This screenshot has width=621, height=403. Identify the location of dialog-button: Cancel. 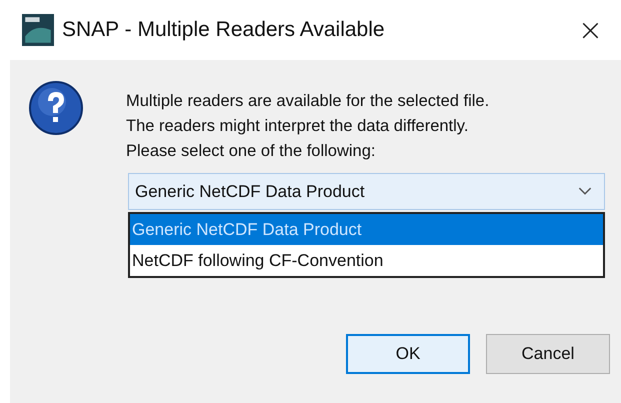
(548, 354).